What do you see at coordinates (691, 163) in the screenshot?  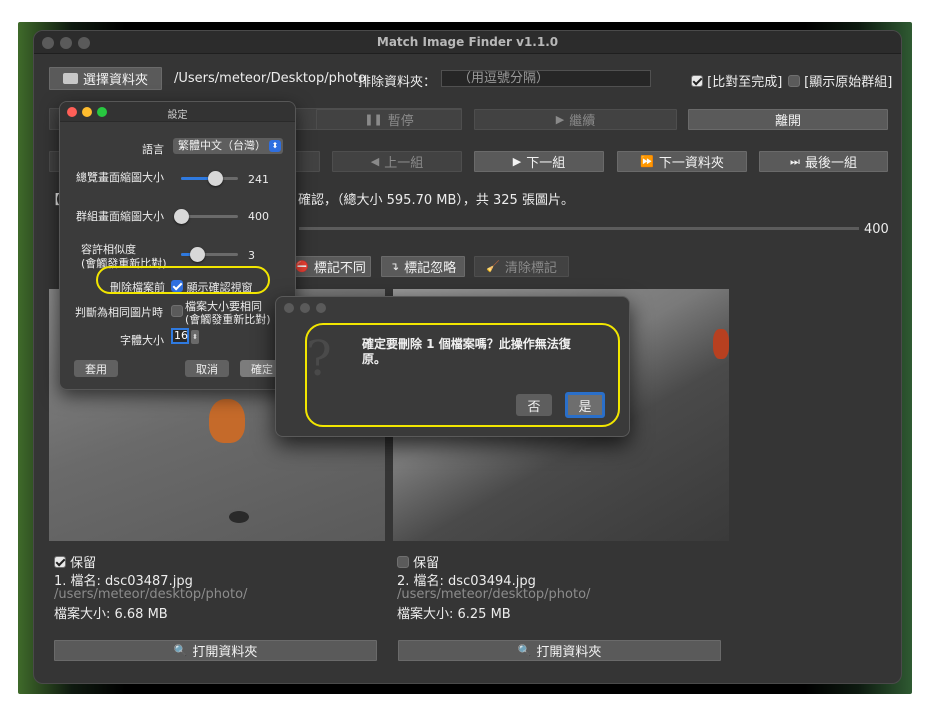 I see `next-folder-label: 下一資料夾` at bounding box center [691, 163].